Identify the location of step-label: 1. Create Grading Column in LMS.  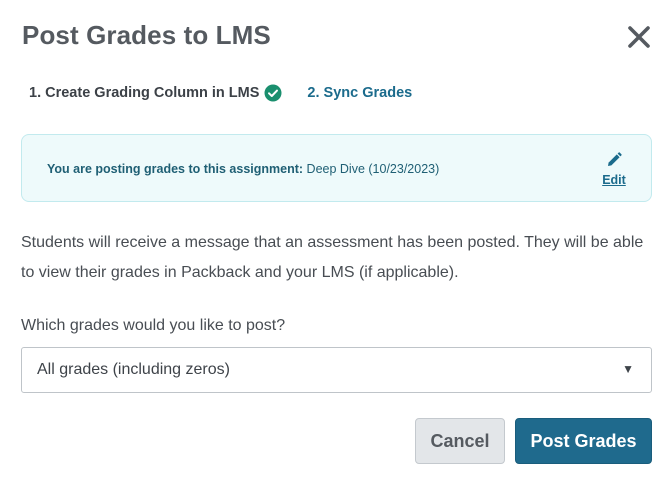
(144, 93).